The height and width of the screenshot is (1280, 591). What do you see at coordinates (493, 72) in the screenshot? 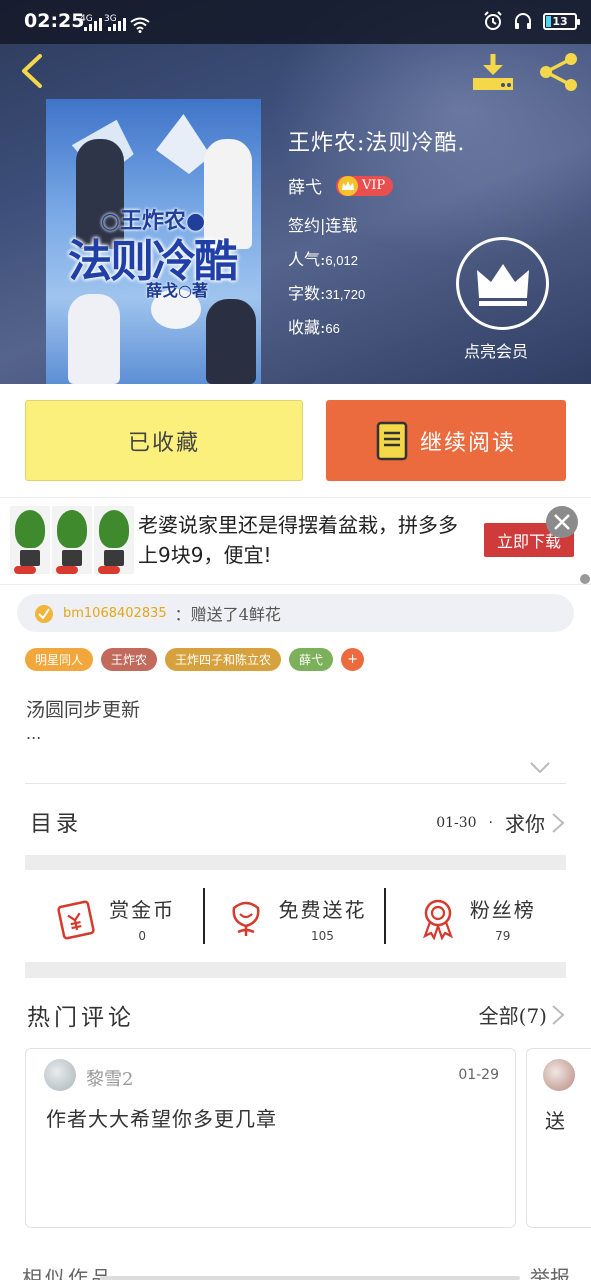
I see `download-icon` at bounding box center [493, 72].